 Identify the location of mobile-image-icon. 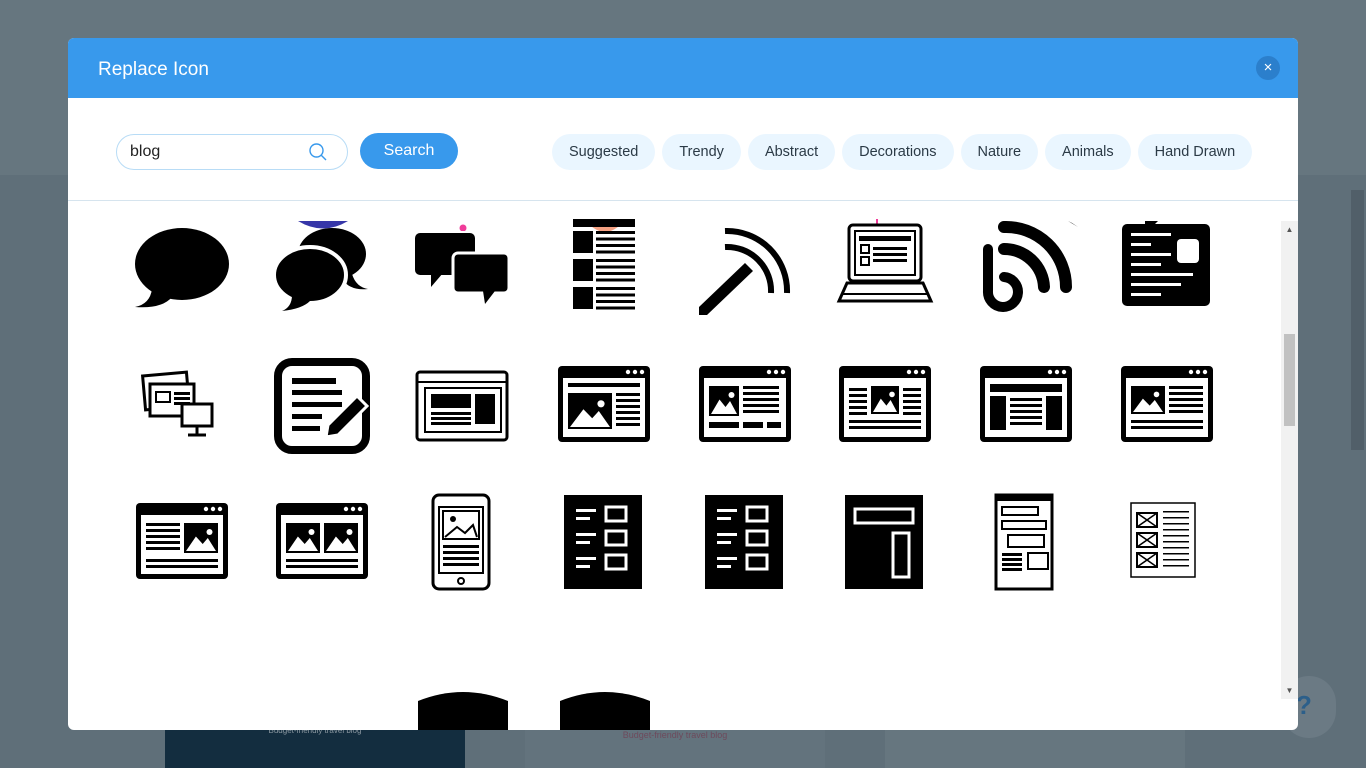
(461, 542).